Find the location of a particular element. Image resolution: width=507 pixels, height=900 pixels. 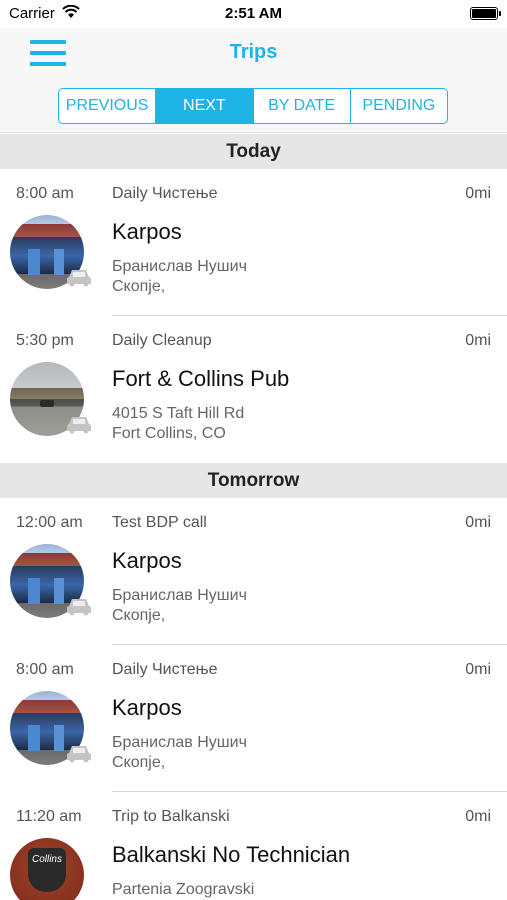

nav-bar: Trips PREVIOUS NEXT BY DATE PENDING is located at coordinates (253, 80).